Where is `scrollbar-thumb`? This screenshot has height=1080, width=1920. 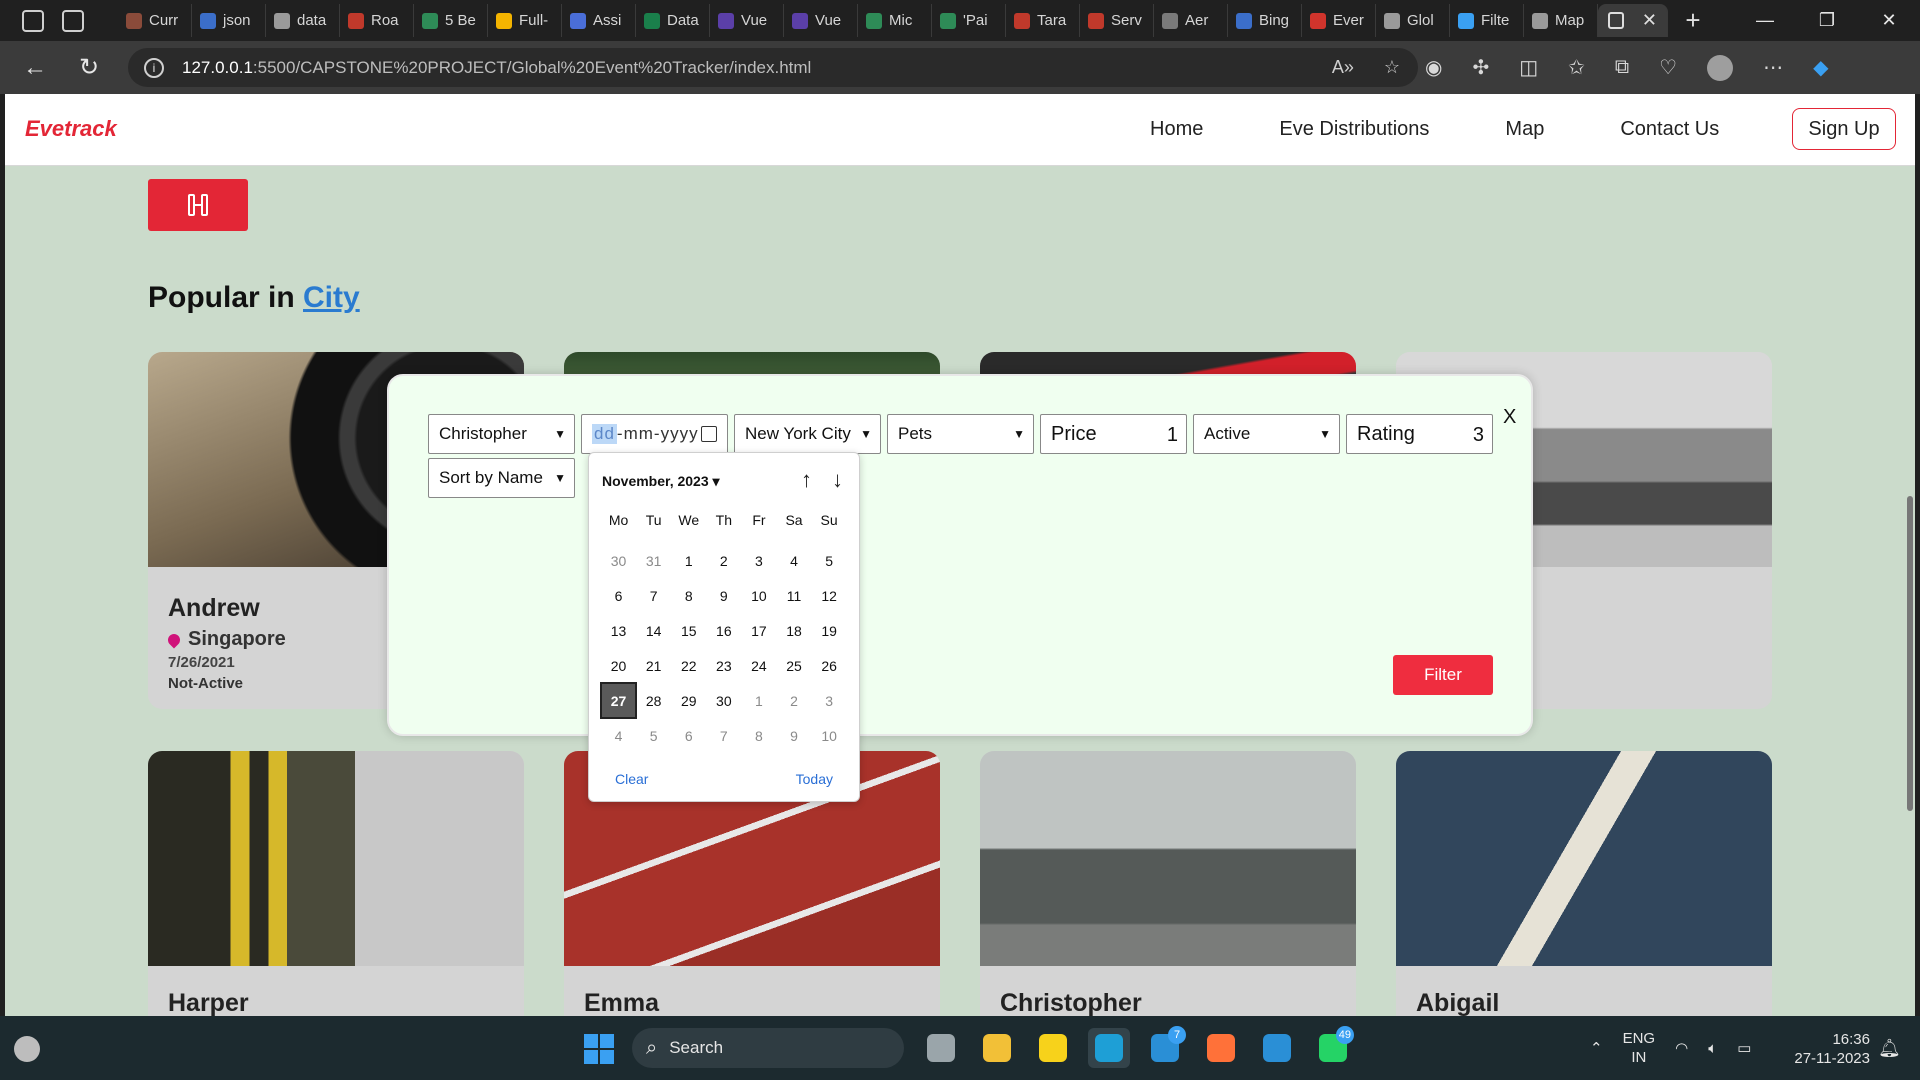 scrollbar-thumb is located at coordinates (1910, 653).